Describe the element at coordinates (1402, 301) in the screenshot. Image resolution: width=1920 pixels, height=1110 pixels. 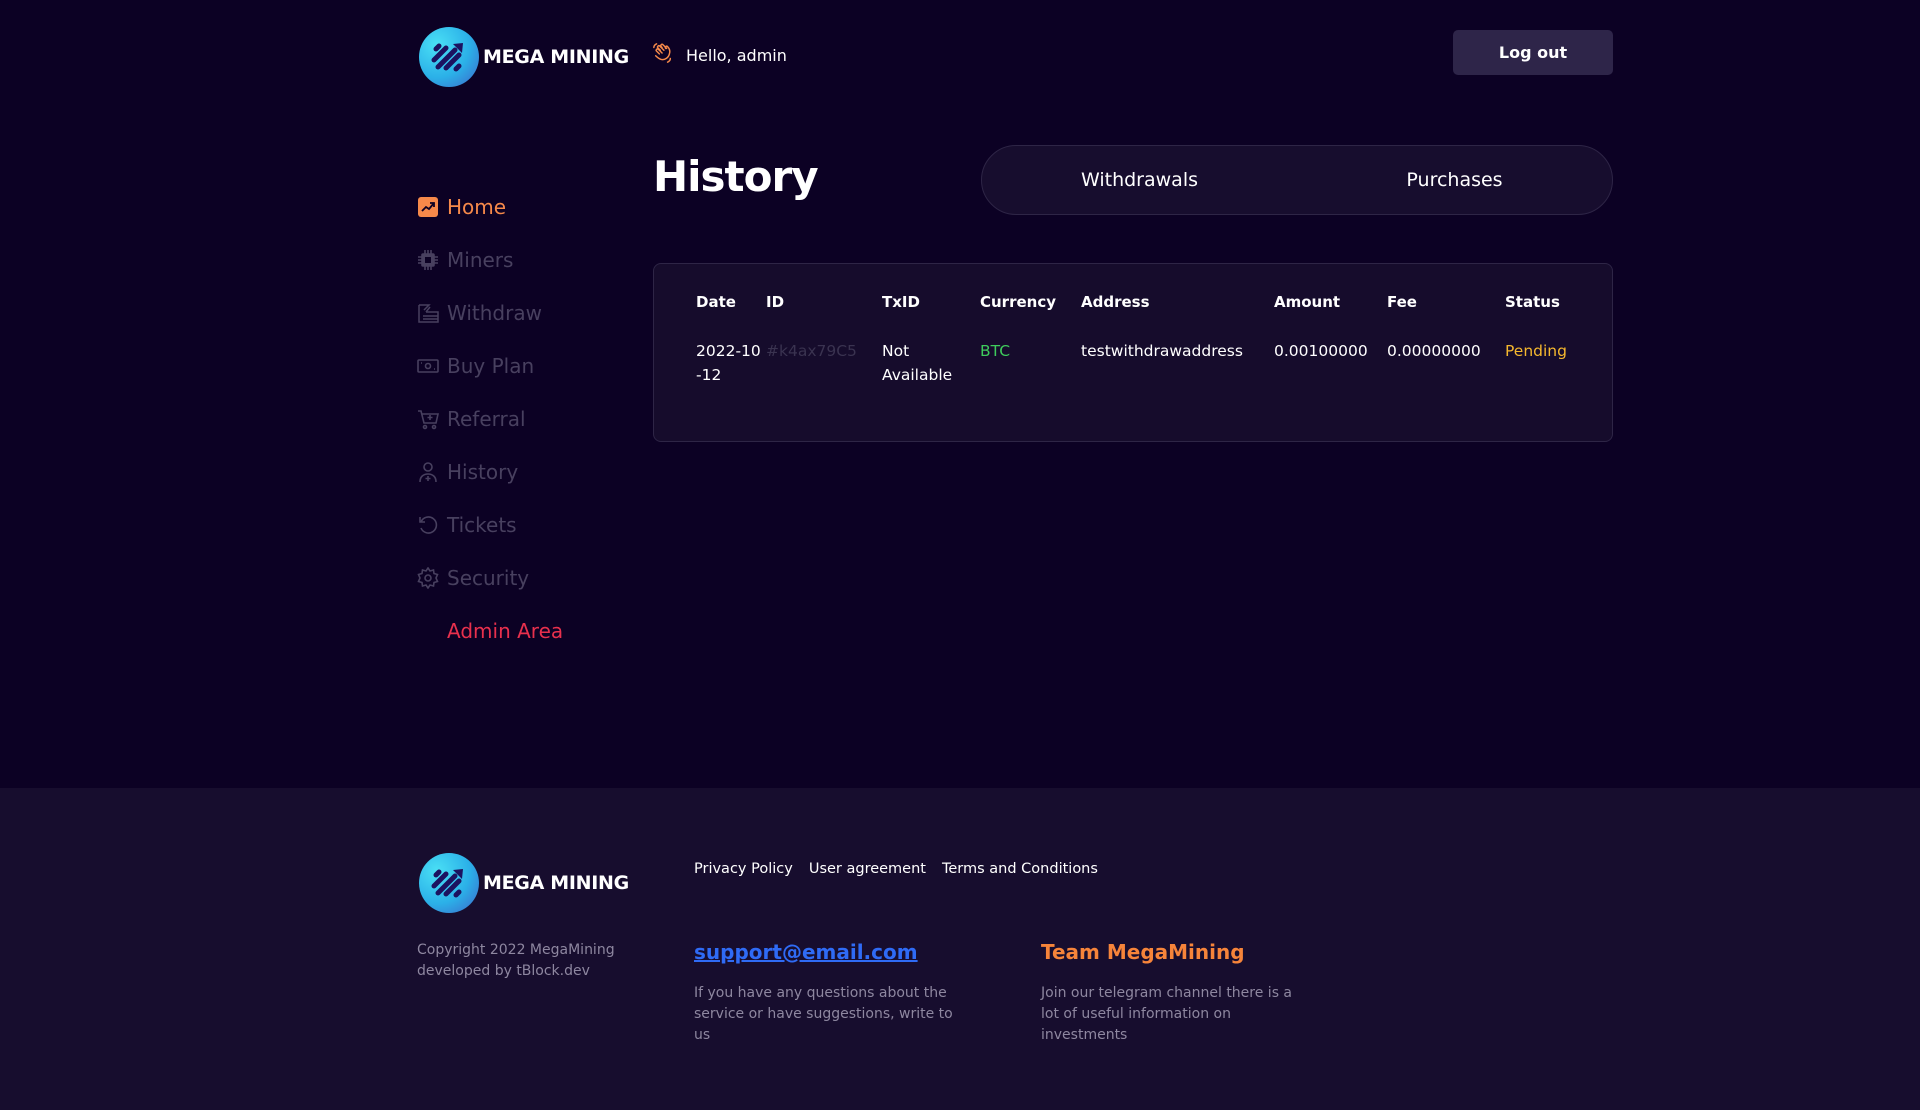
I see `column-header-fee: Fee` at that location.